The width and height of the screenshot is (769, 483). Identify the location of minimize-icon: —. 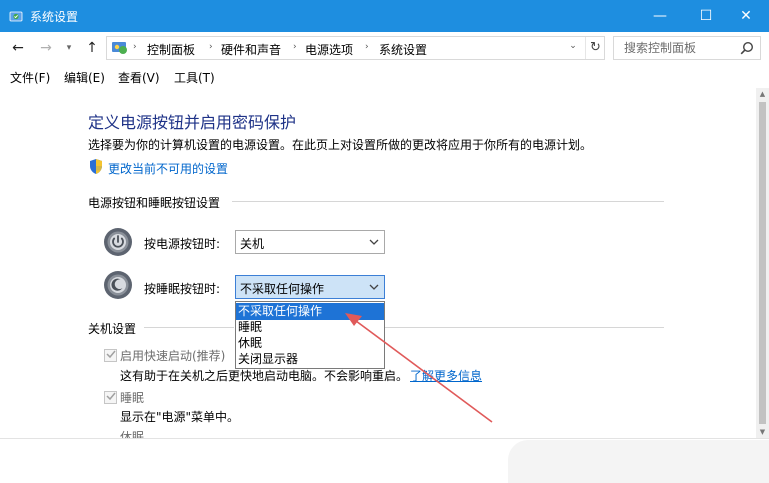
(660, 16).